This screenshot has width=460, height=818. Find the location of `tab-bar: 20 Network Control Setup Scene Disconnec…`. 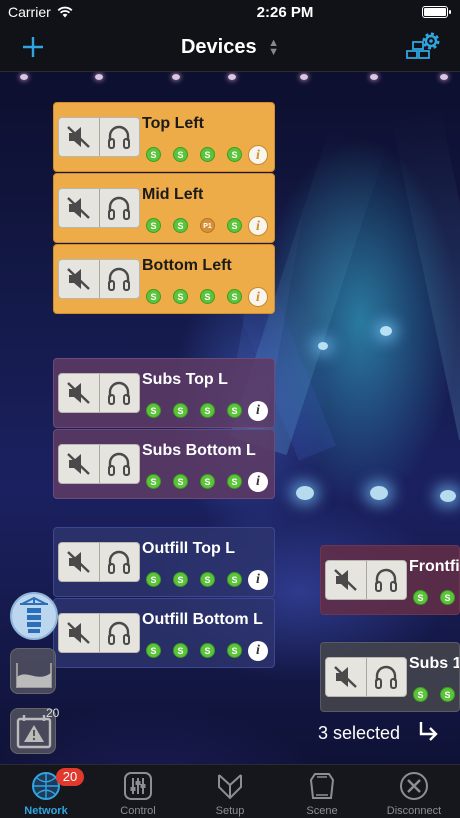

tab-bar: 20 Network Control Setup Scene Disconnec… is located at coordinates (230, 791).